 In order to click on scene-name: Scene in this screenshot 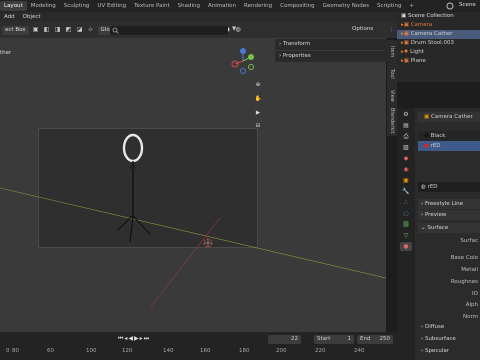, I will do `click(467, 5)`.